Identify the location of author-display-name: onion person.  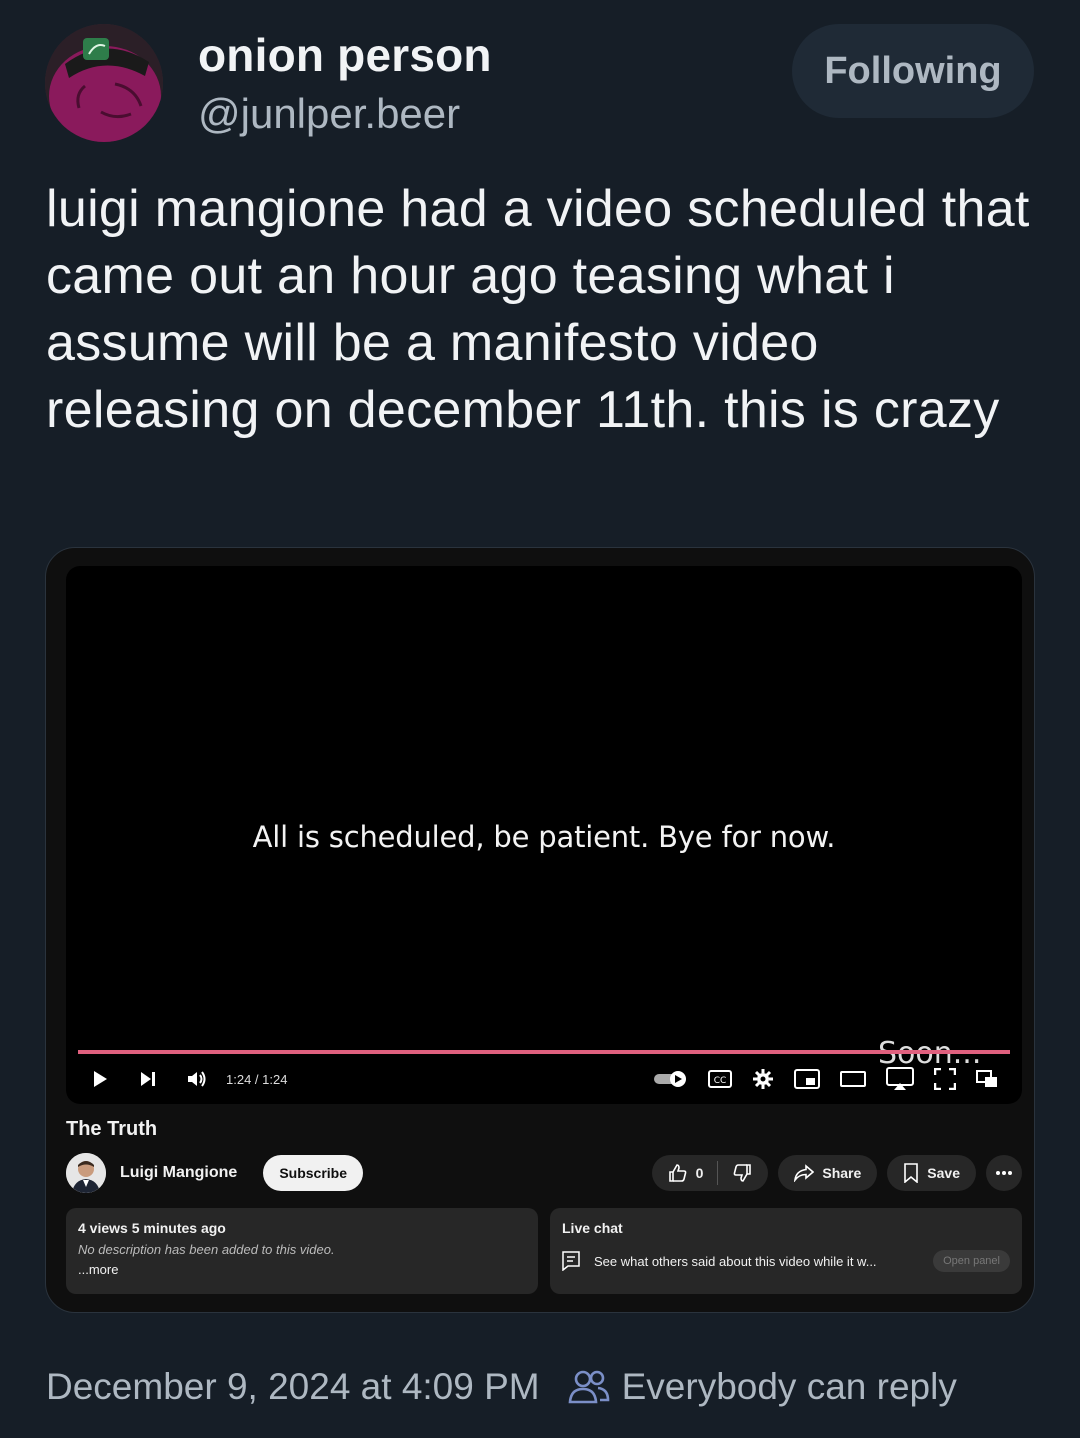
(345, 55).